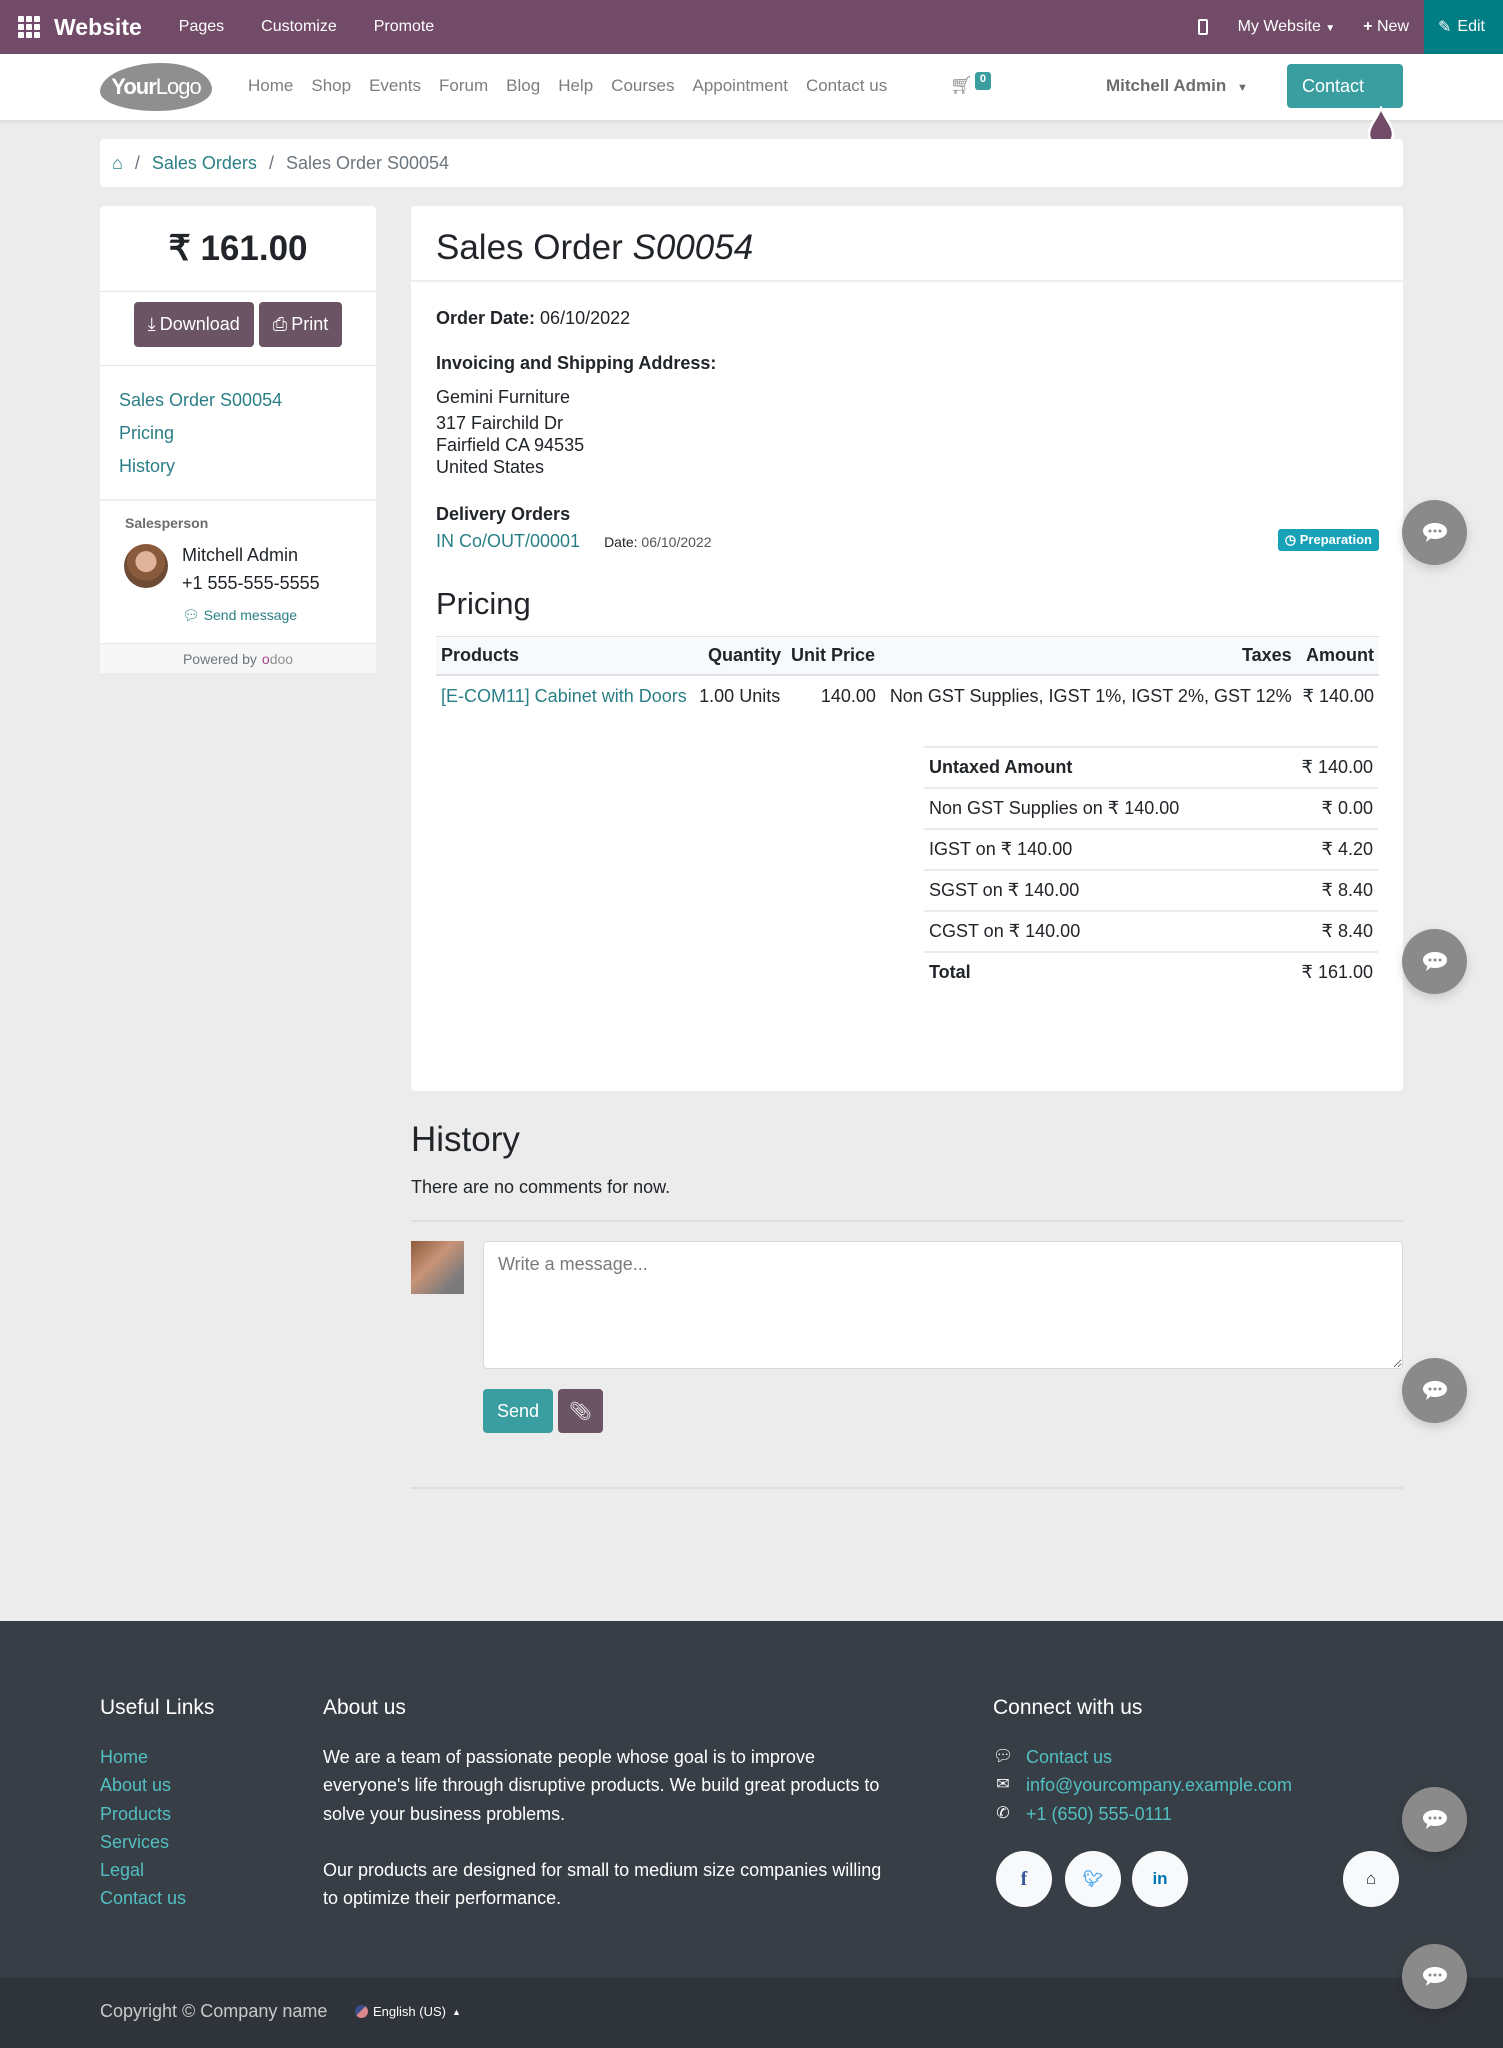 The width and height of the screenshot is (1503, 2048). Describe the element at coordinates (508, 541) in the screenshot. I see `delivery-order-link: IN Co/OUT/00001` at that location.